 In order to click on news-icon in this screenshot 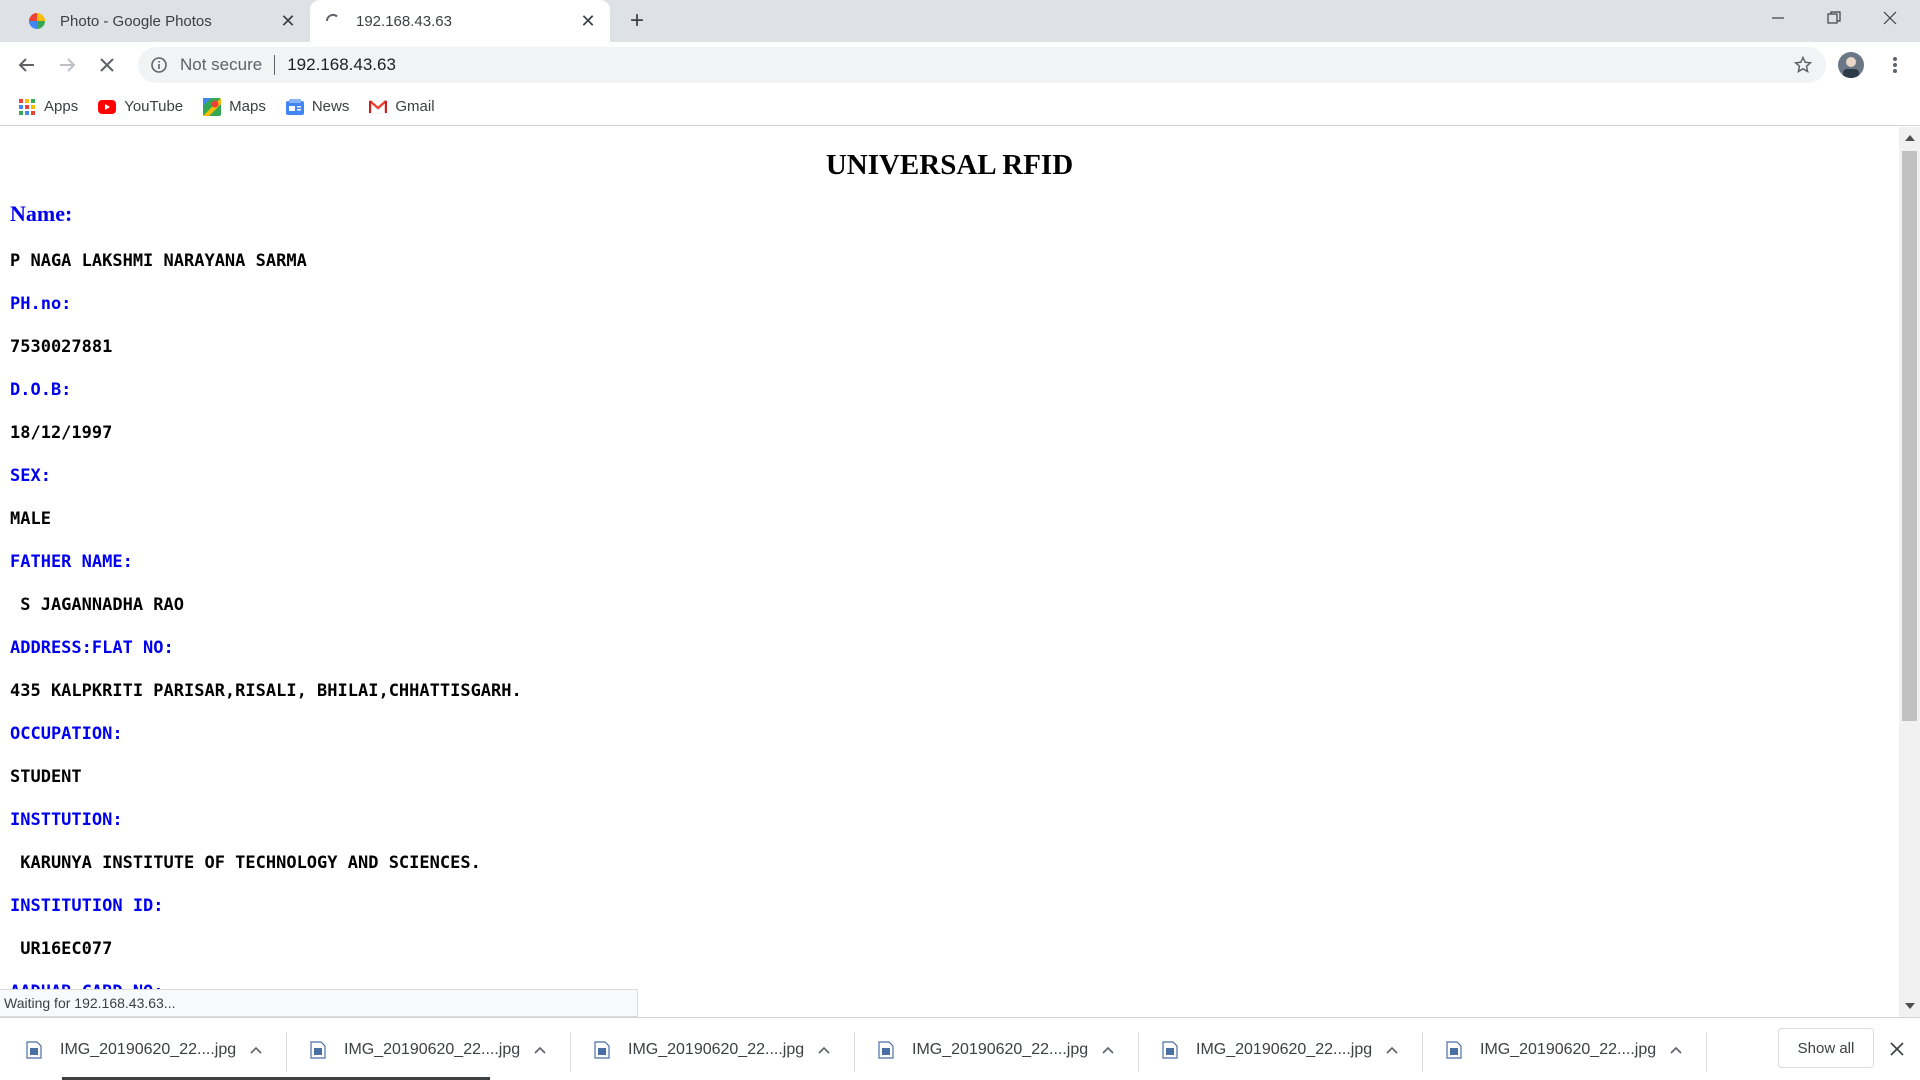, I will do `click(294, 107)`.